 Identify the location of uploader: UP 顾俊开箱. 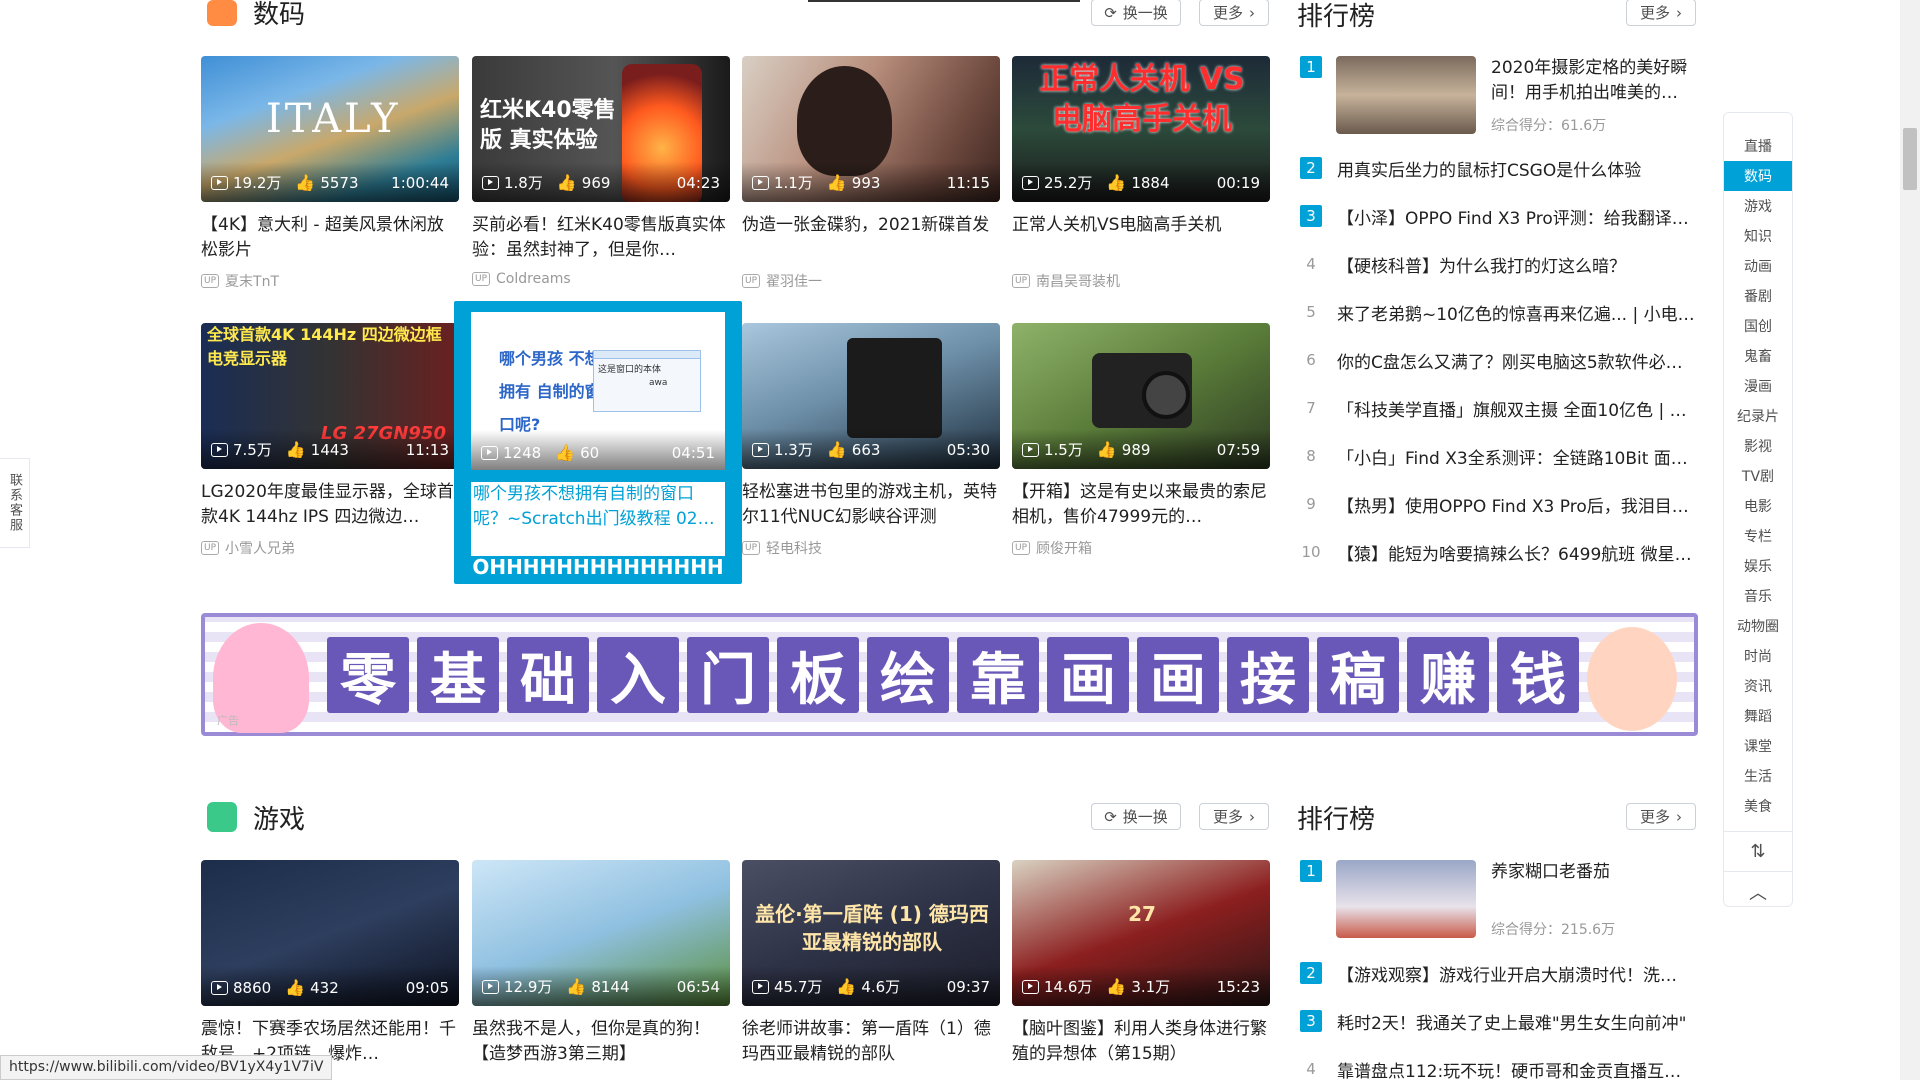
(1141, 548).